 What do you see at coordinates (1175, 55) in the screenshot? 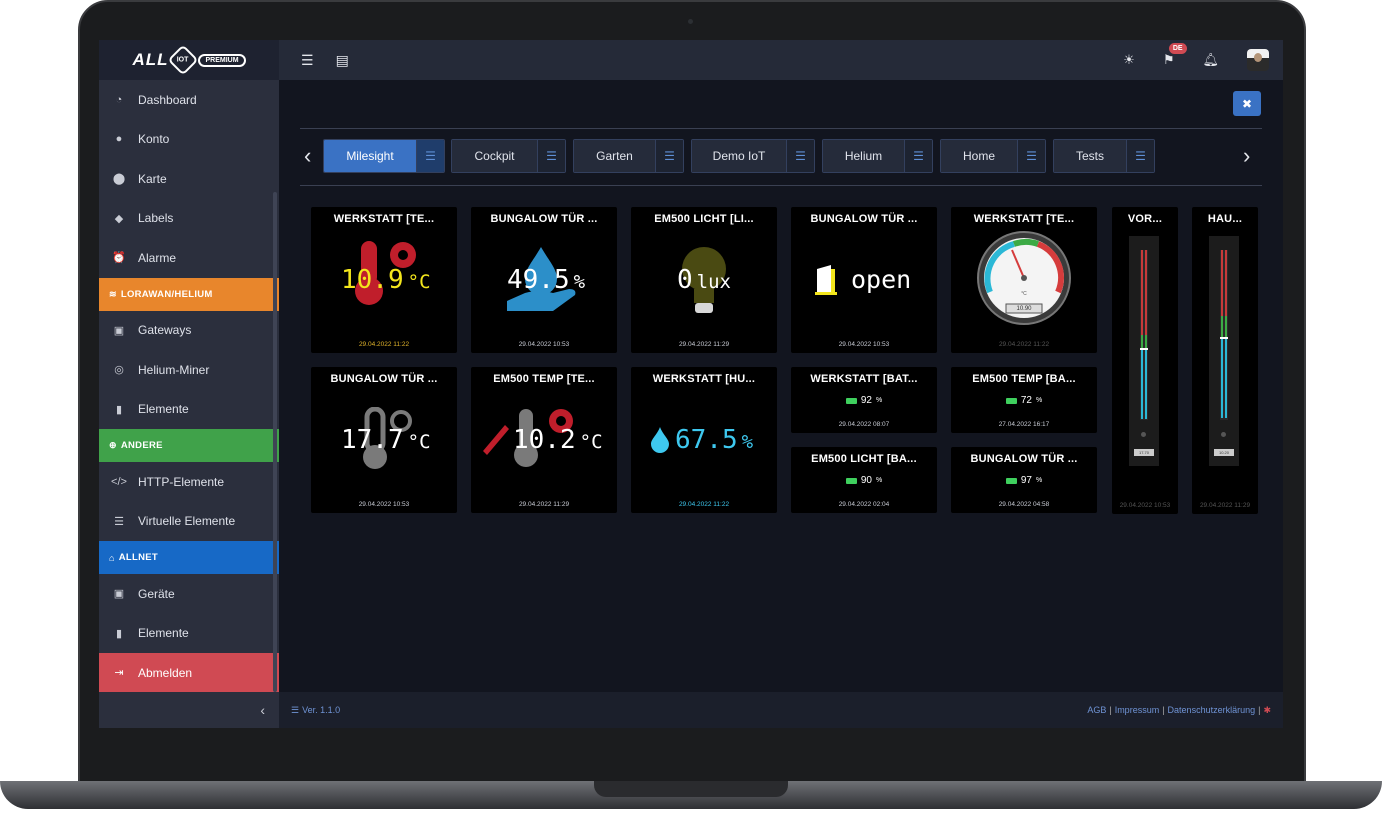
I see `language-flag-icon: ⚑ DE` at bounding box center [1175, 55].